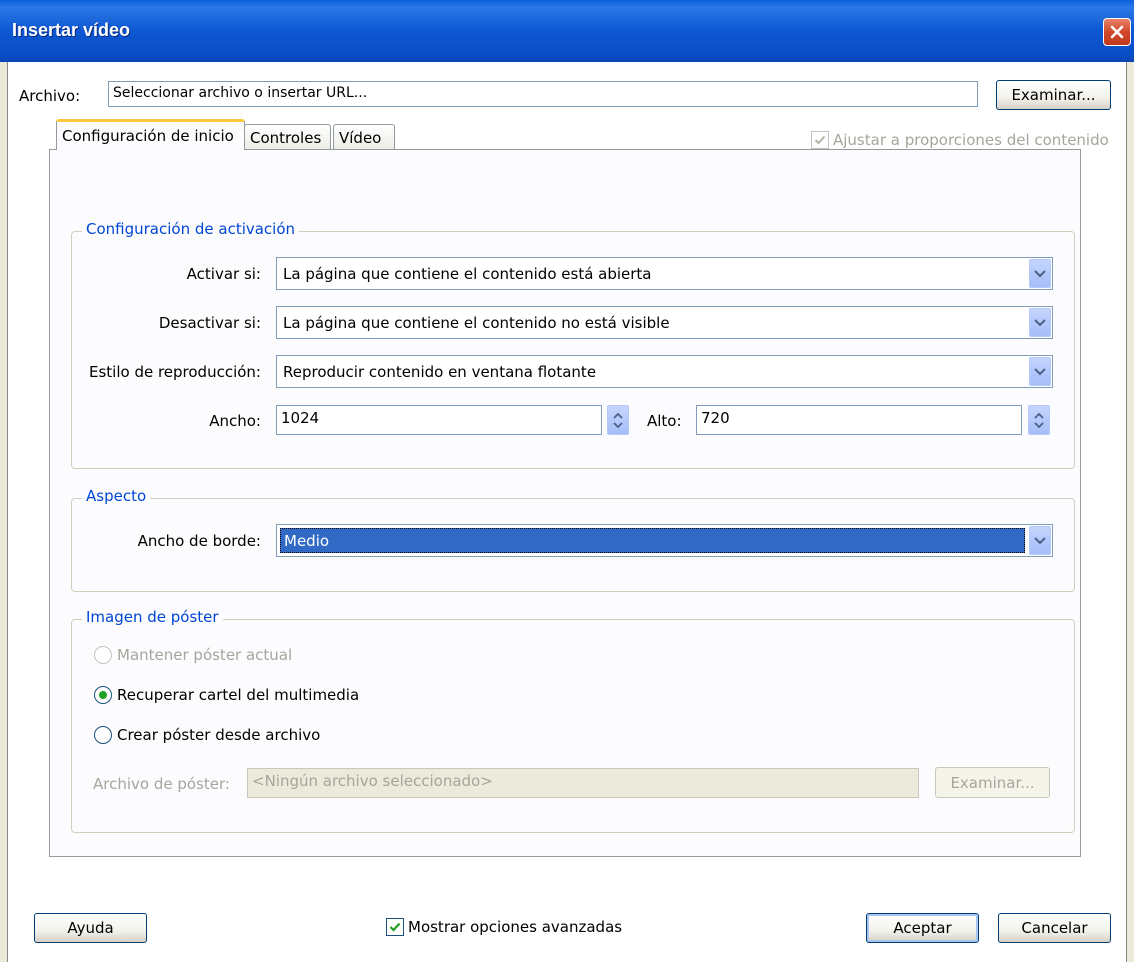  I want to click on file-label: Archivo:, so click(50, 96).